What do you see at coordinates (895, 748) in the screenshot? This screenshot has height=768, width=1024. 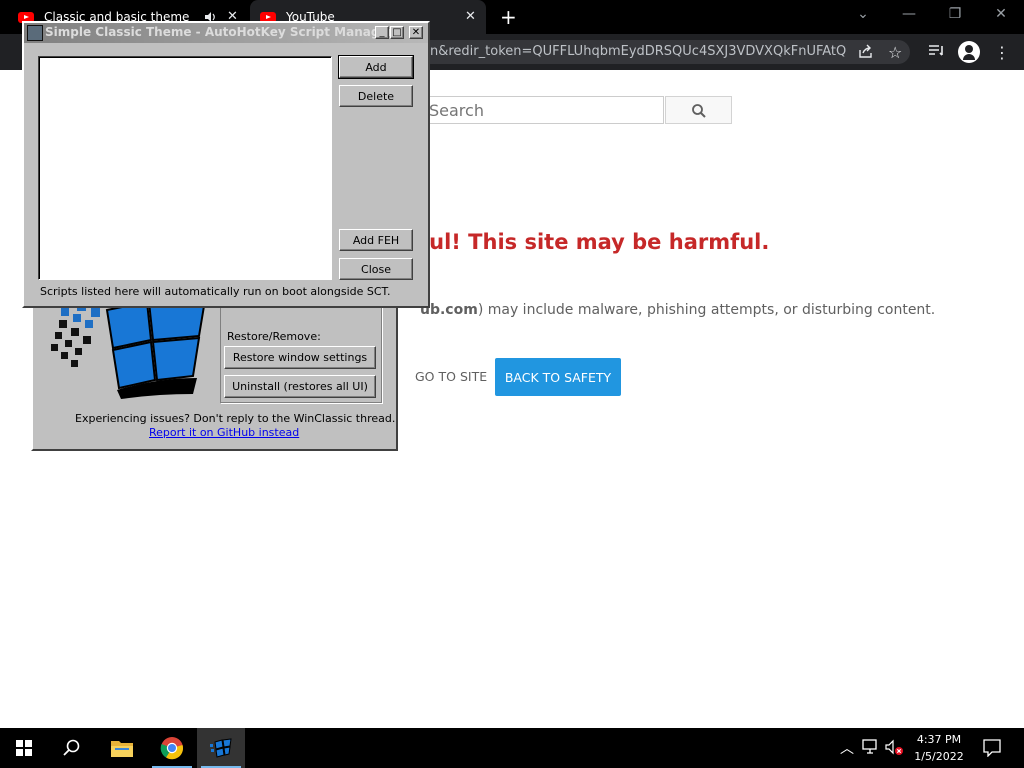 I see `volume-muted-icon` at bounding box center [895, 748].